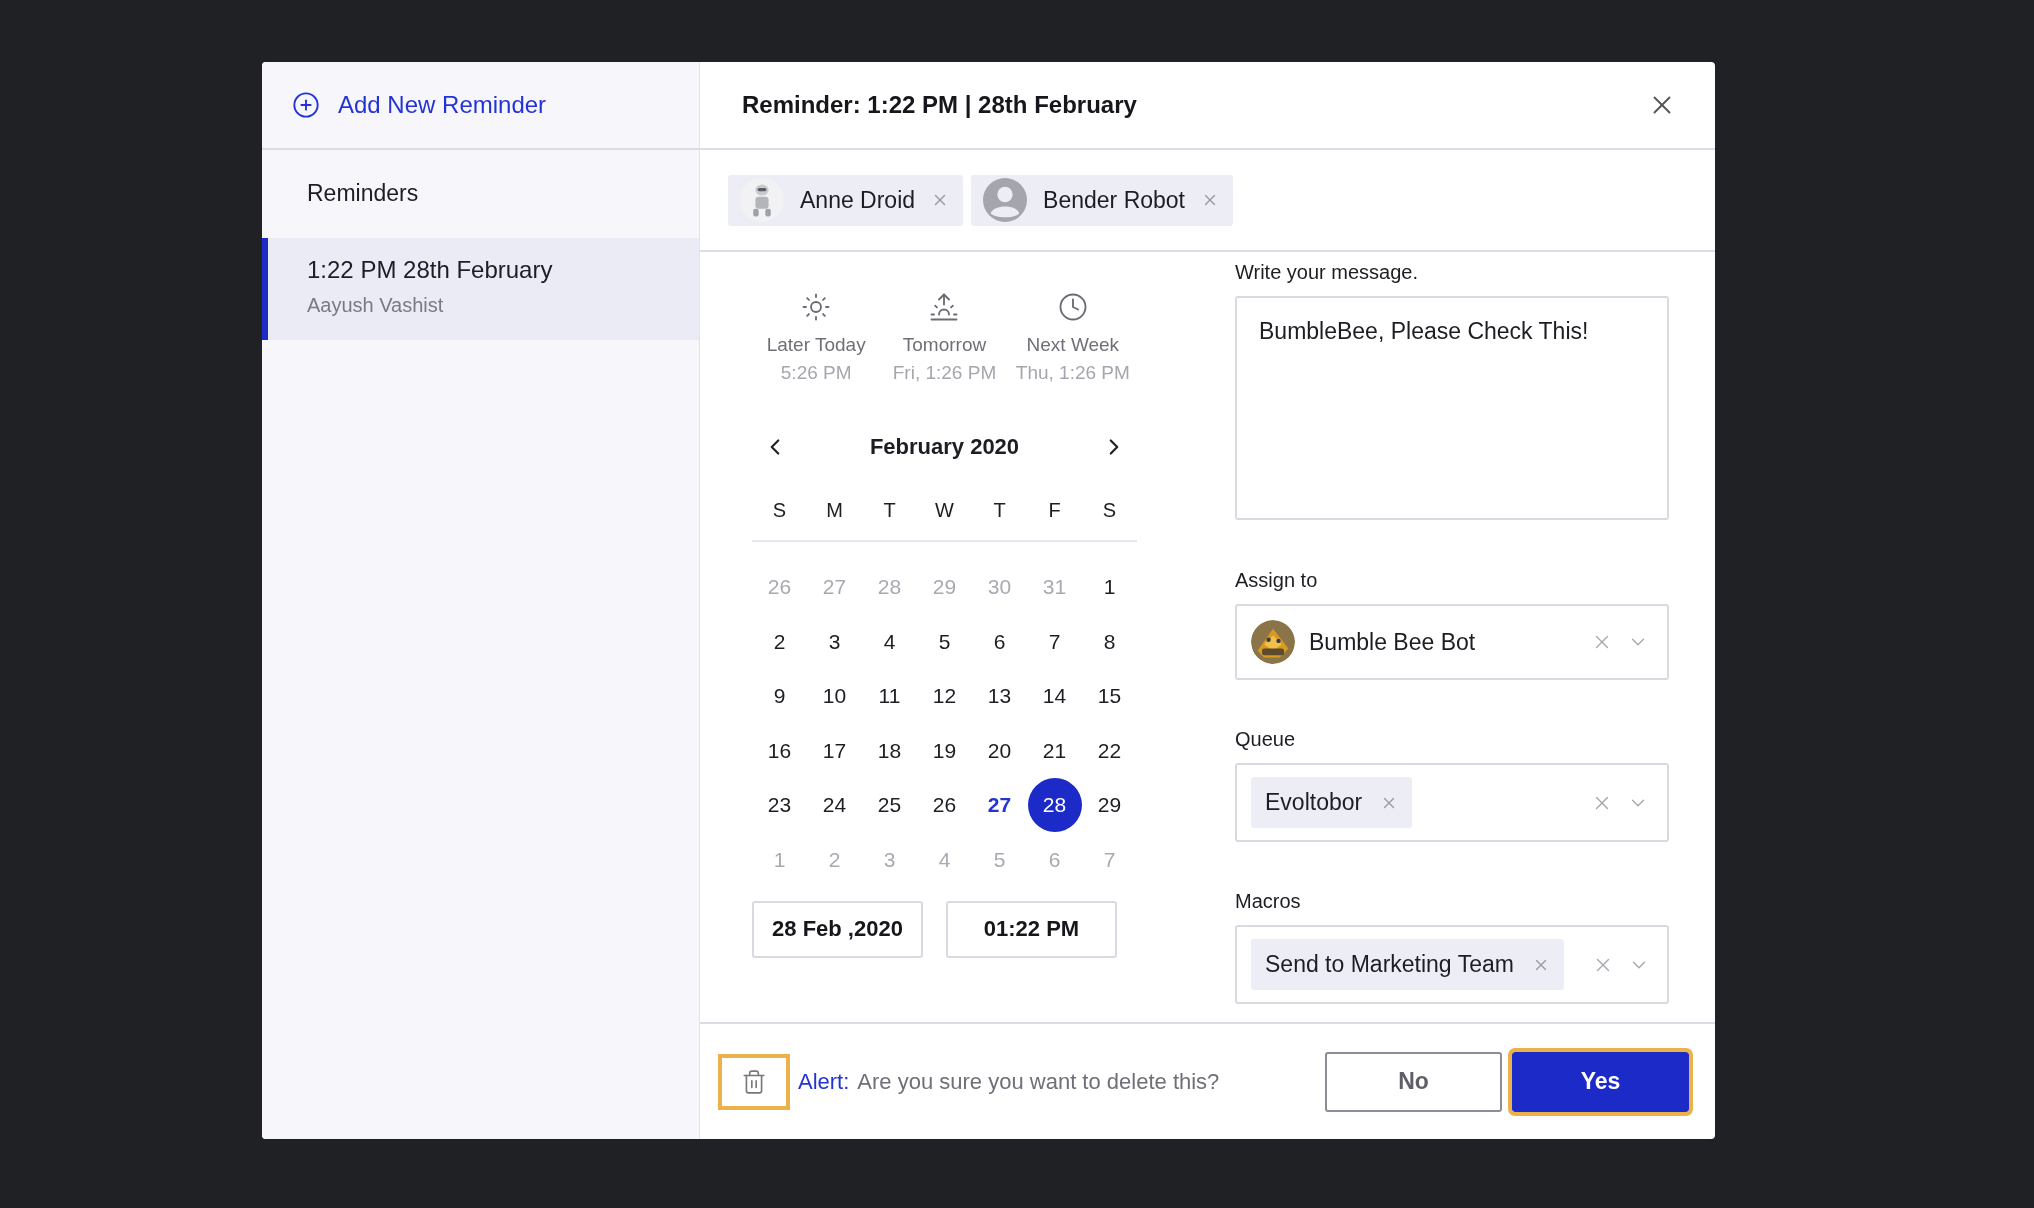  I want to click on select-field: Evoltobor, so click(1452, 802).